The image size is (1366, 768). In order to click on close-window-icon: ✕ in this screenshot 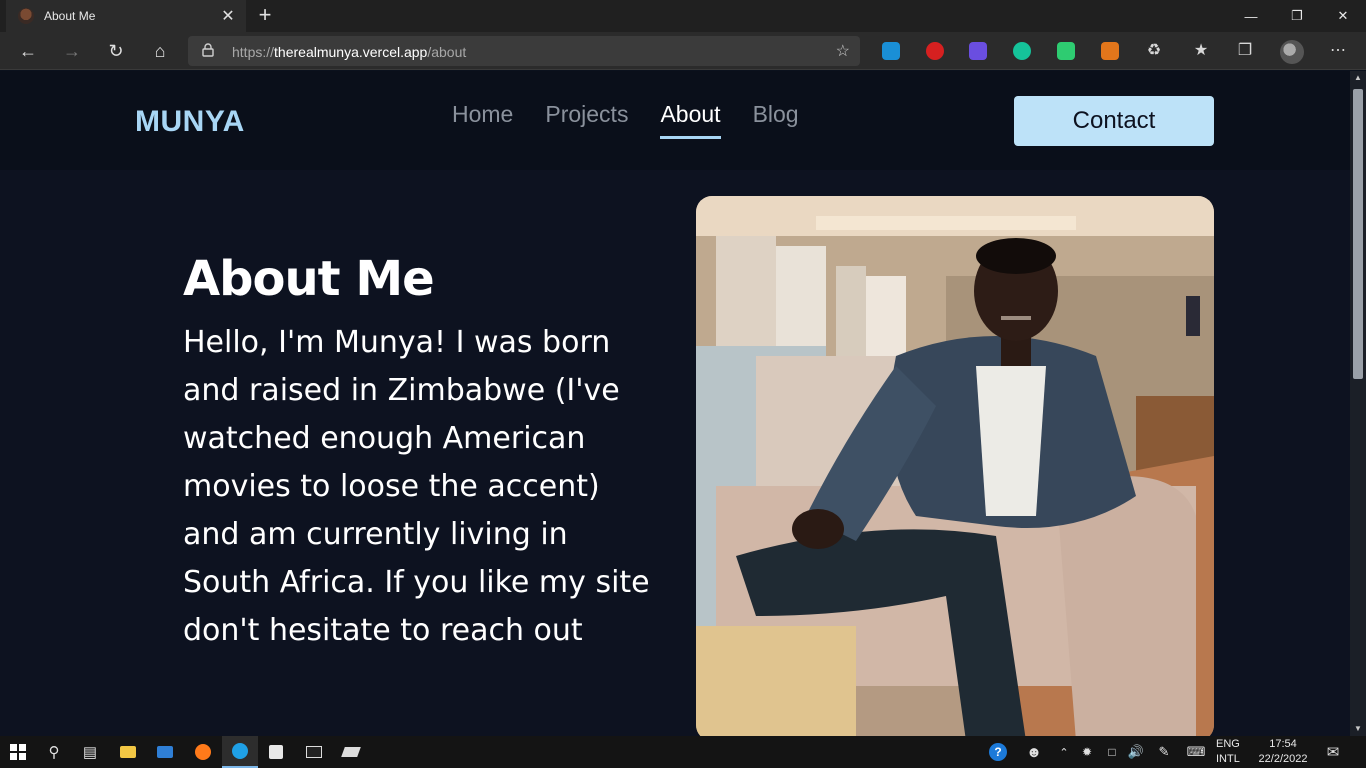, I will do `click(1343, 16)`.